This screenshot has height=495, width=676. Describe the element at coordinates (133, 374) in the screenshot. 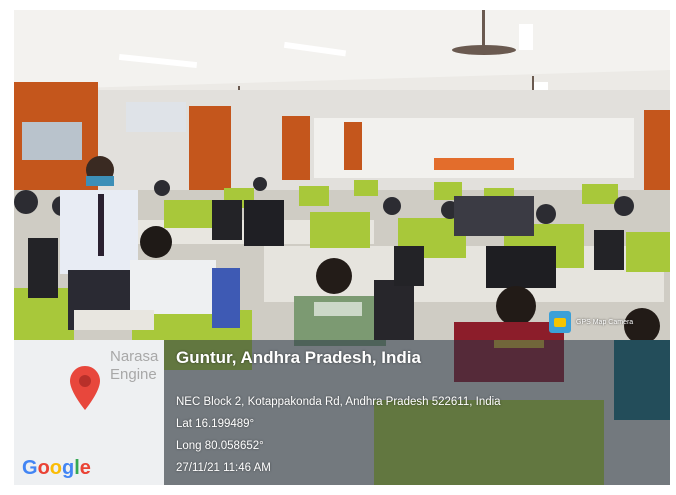

I see `map-place-label-line: Engine` at that location.